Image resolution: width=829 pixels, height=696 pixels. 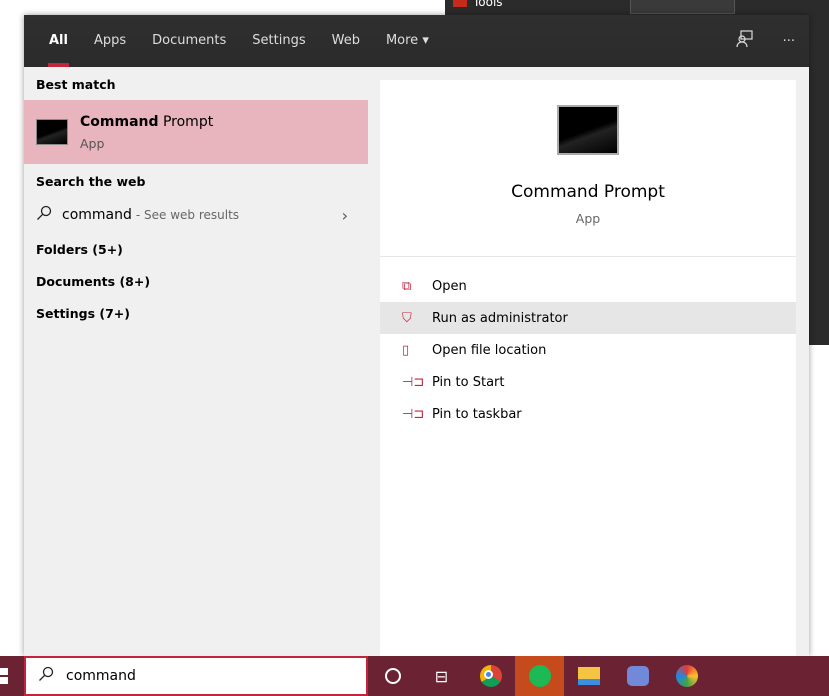 I want to click on tab-apps: Apps, so click(x=110, y=41).